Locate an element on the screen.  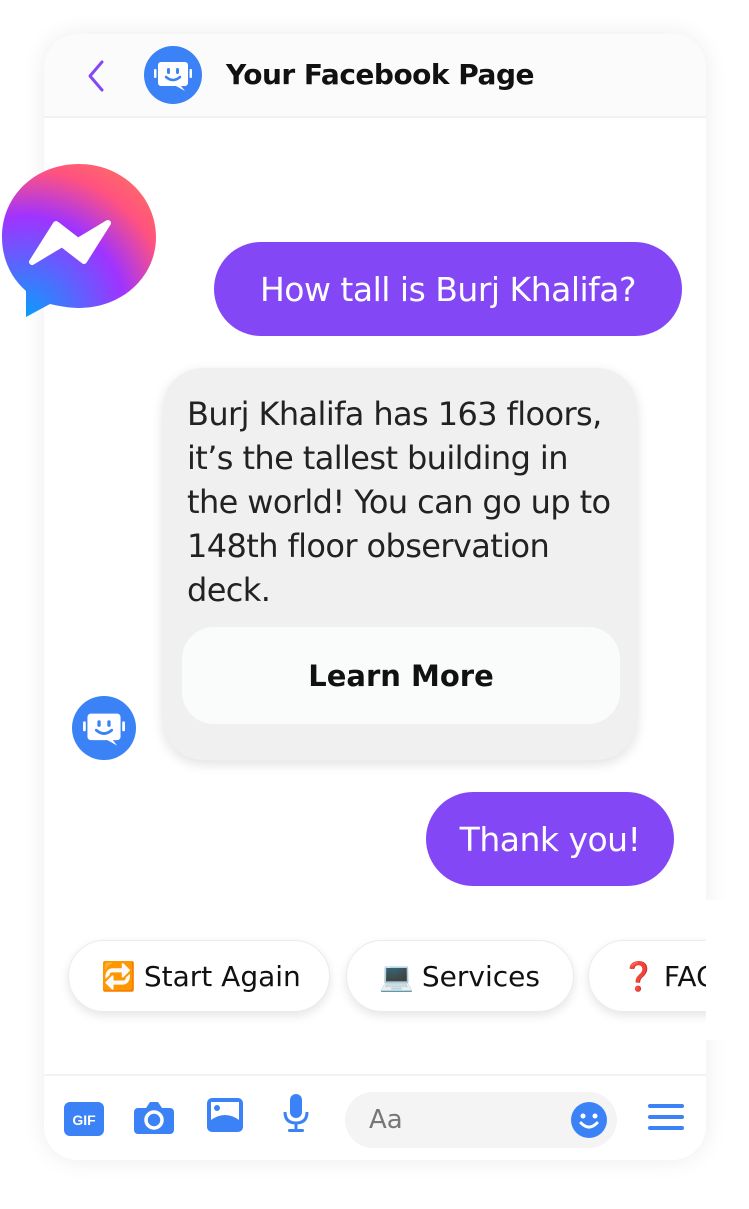
chat-header: Your Facebook Page is located at coordinates (375, 76).